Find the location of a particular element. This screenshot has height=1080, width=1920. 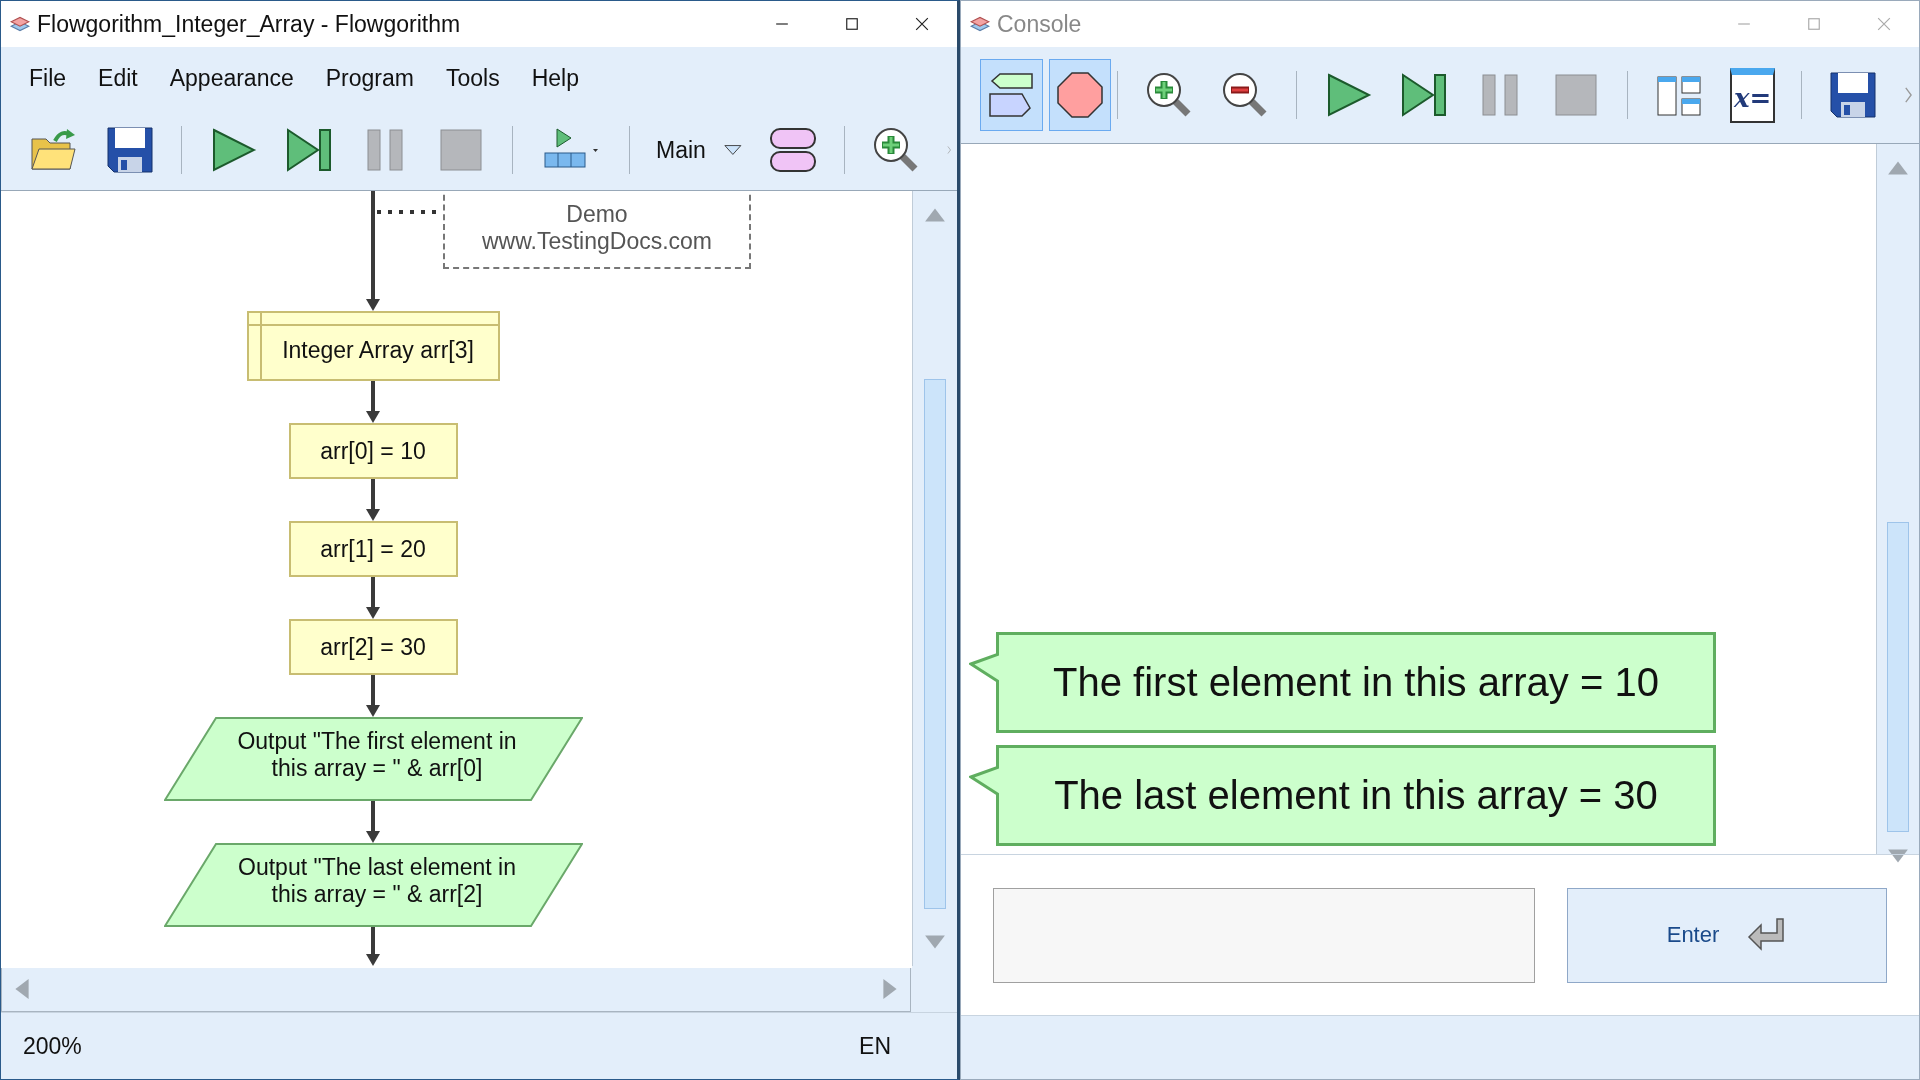

stop-sign-toggle is located at coordinates (1080, 95).